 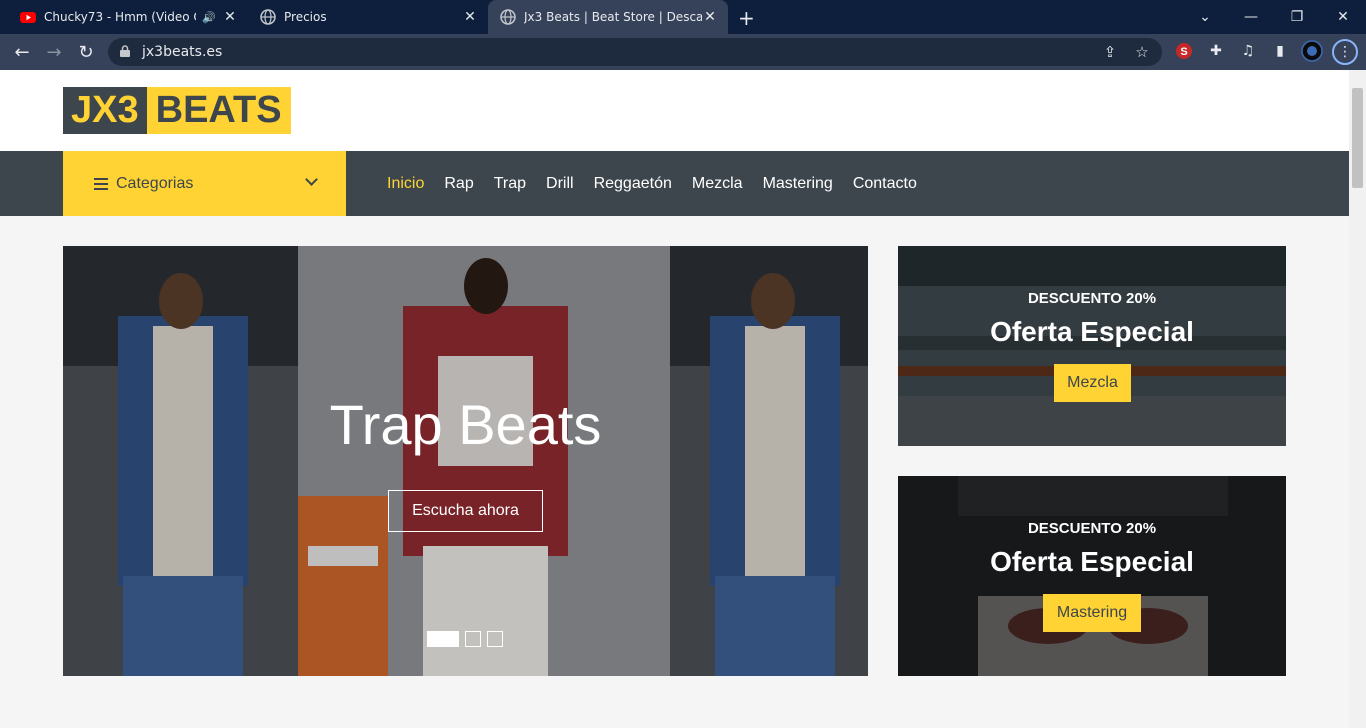 I want to click on puzzle-extensions-icon: ✚, so click(x=1216, y=51).